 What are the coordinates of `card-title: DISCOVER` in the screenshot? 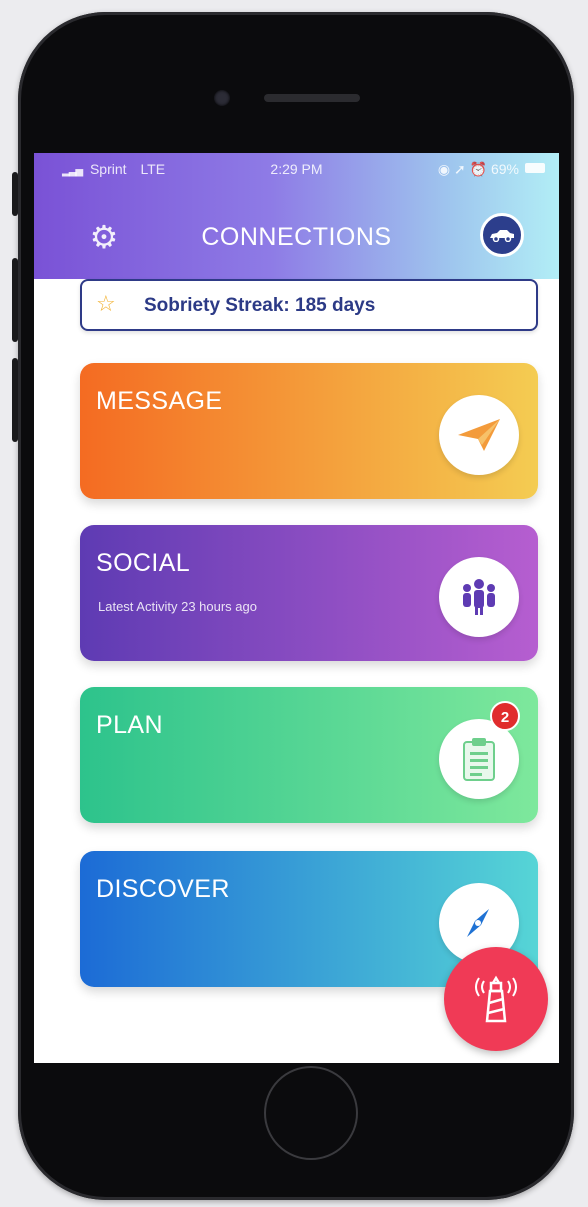 It's located at (163, 889).